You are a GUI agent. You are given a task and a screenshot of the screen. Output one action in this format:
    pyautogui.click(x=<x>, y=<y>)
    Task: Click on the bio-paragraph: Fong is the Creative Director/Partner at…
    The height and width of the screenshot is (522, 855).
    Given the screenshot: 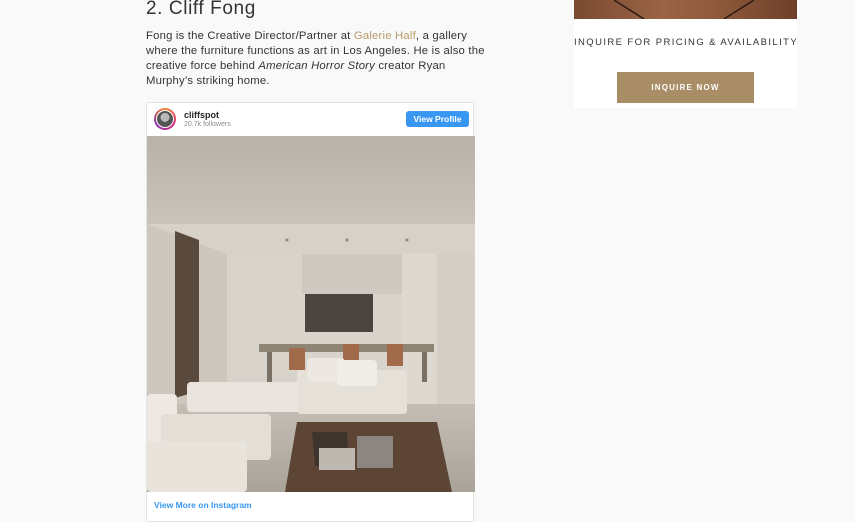 What is the action you would take?
    pyautogui.click(x=316, y=59)
    